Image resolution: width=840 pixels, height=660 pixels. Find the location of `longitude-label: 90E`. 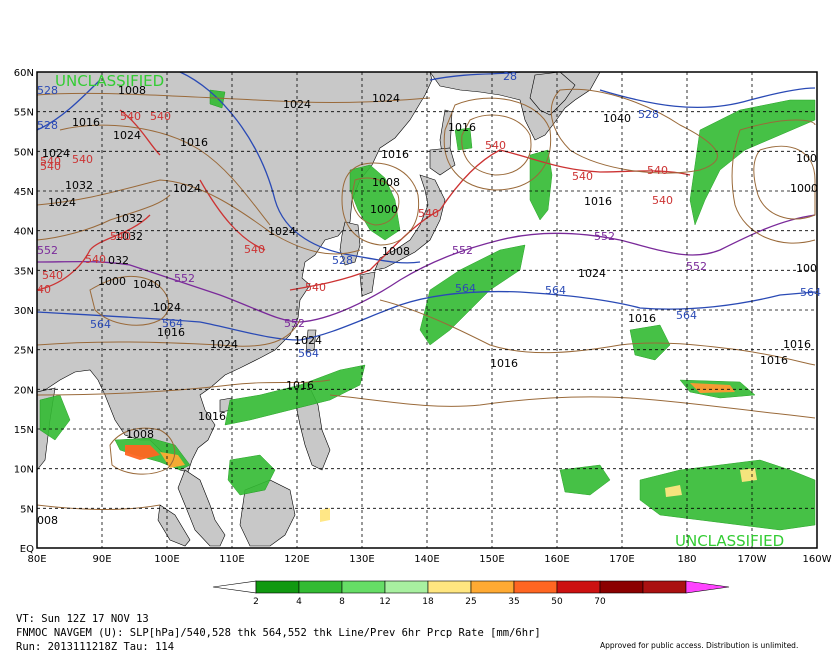

longitude-label: 90E is located at coordinates (101, 559).